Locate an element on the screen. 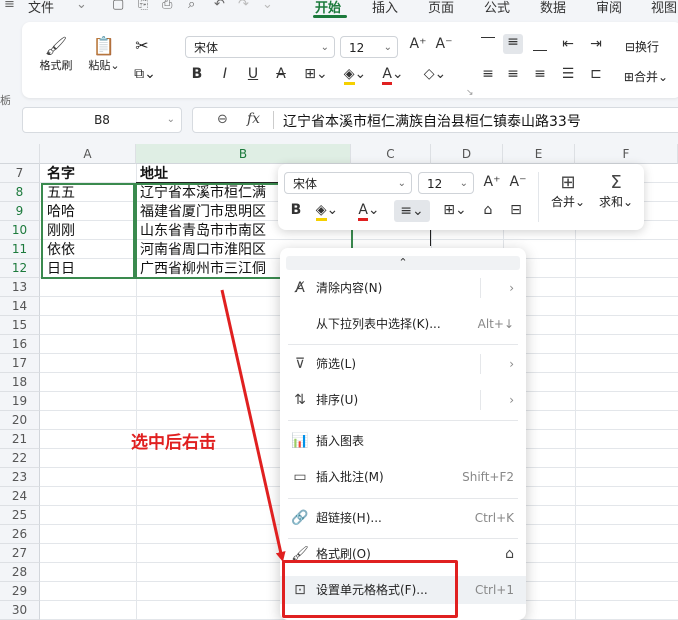 The width and height of the screenshot is (678, 620). annotation-arrow is located at coordinates (253, 425).